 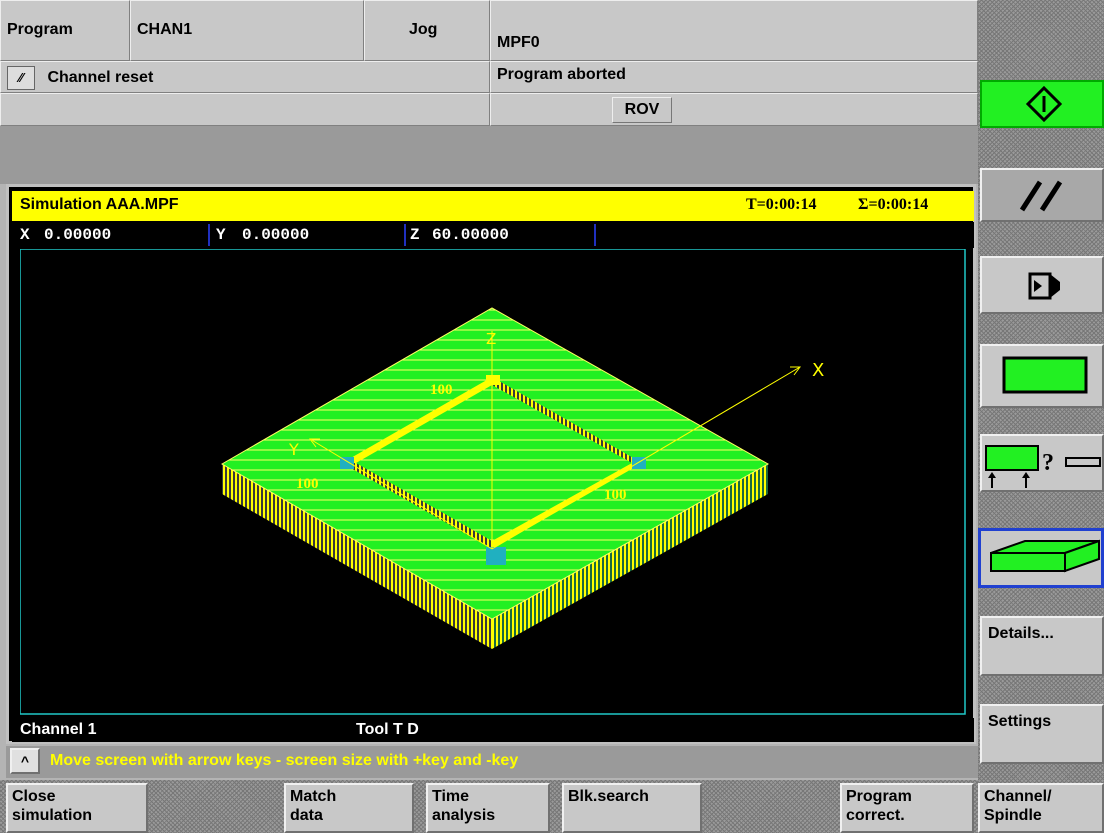 What do you see at coordinates (245, 109) in the screenshot?
I see `status-line-empty` at bounding box center [245, 109].